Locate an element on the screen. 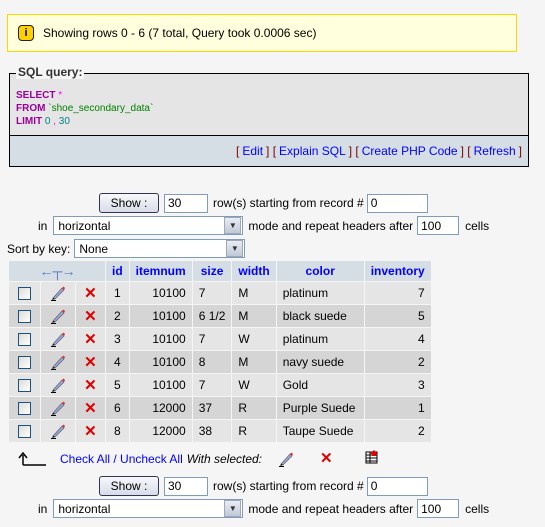  start-record-input-bottom: 0 is located at coordinates (397, 486).